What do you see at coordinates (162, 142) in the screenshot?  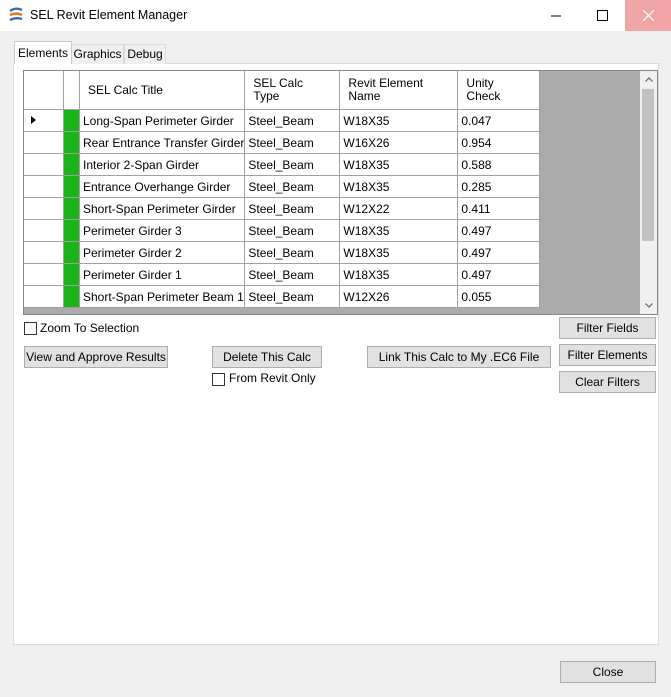 I see `cell-title: Rear Entrance Transfer Girder` at bounding box center [162, 142].